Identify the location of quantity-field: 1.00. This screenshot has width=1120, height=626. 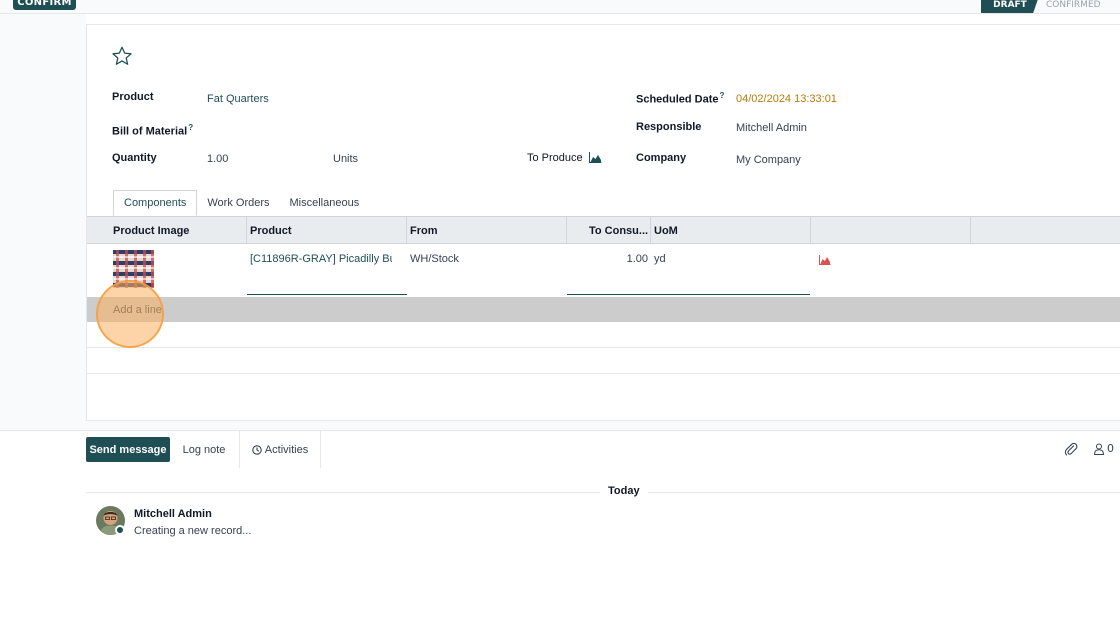
(217, 159).